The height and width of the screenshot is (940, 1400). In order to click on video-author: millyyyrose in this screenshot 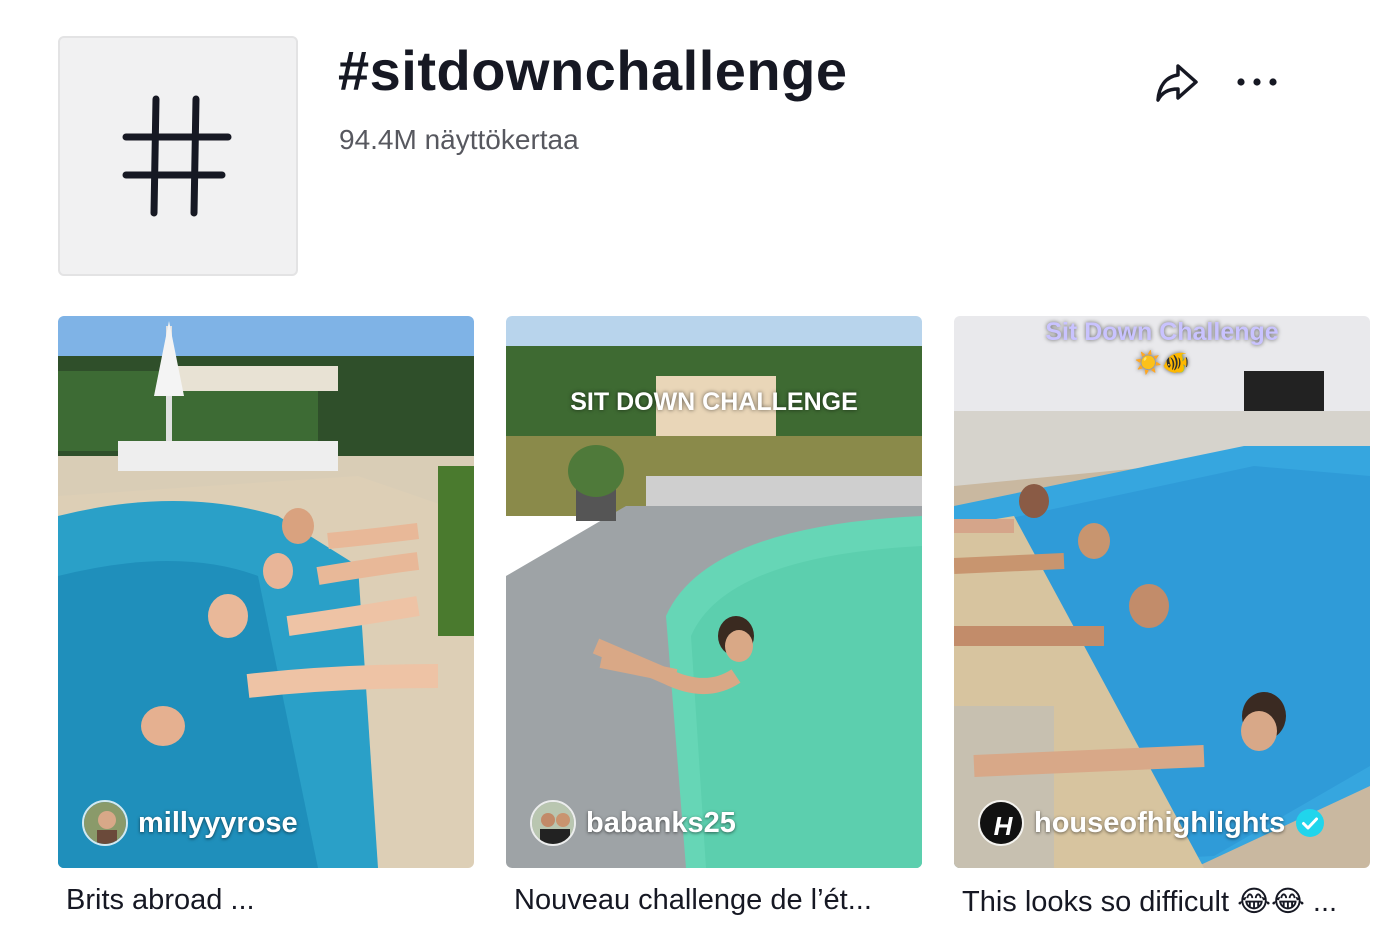, I will do `click(190, 823)`.